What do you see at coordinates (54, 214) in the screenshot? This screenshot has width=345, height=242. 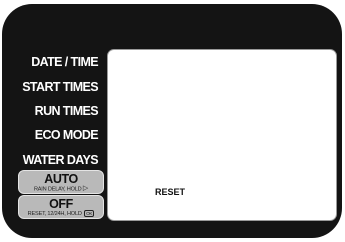 I see `off-hint-text: RESET, 12/24H, HOLD` at bounding box center [54, 214].